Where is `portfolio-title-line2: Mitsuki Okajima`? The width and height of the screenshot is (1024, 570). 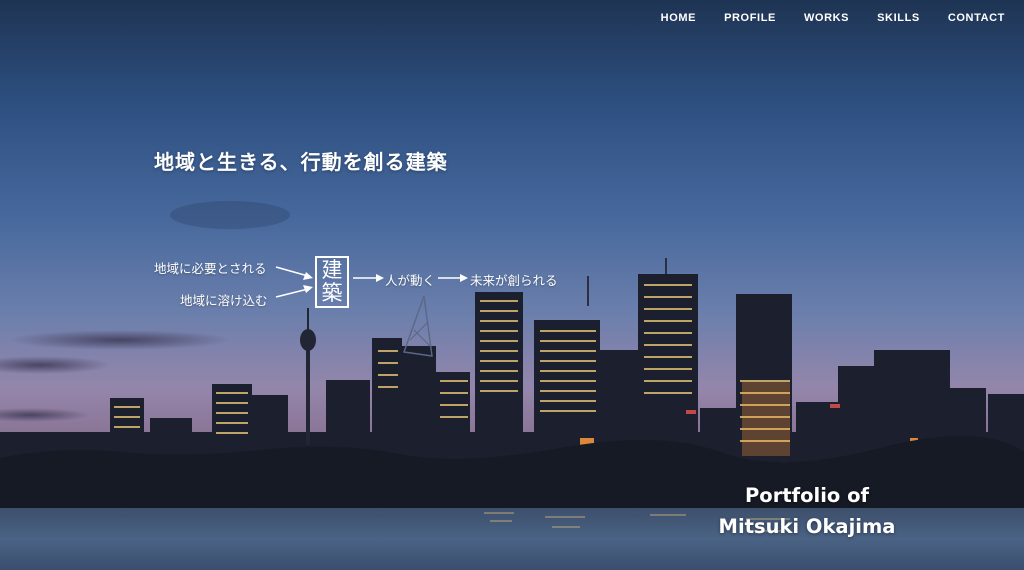 portfolio-title-line2: Mitsuki Okajima is located at coordinates (807, 526).